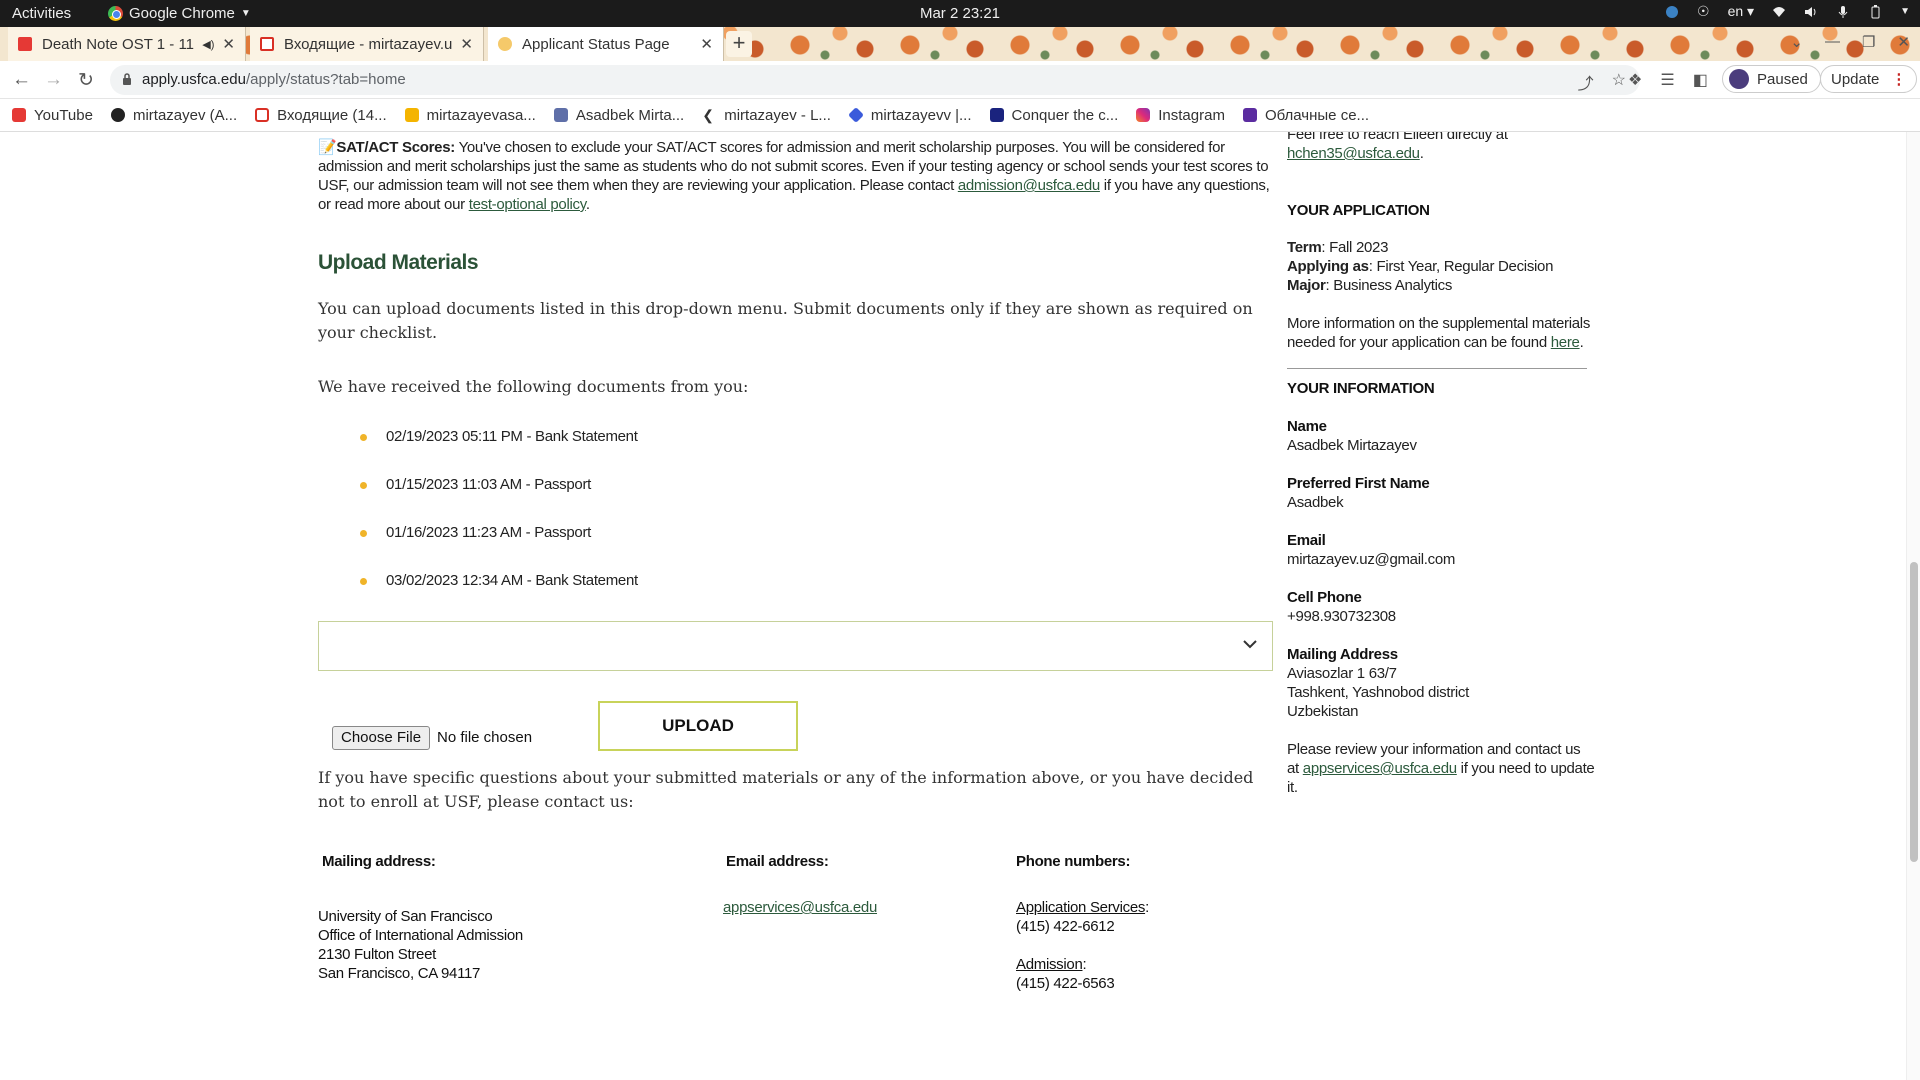 The image size is (1920, 1080). Describe the element at coordinates (698, 726) in the screenshot. I see `upload-button: UPLOAD` at that location.